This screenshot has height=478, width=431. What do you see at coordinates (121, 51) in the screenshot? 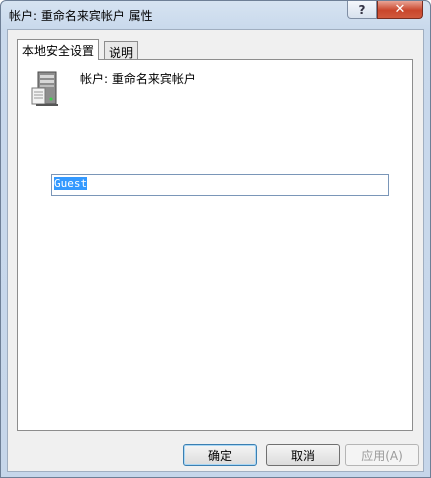
I see `tab-explain: 说明` at bounding box center [121, 51].